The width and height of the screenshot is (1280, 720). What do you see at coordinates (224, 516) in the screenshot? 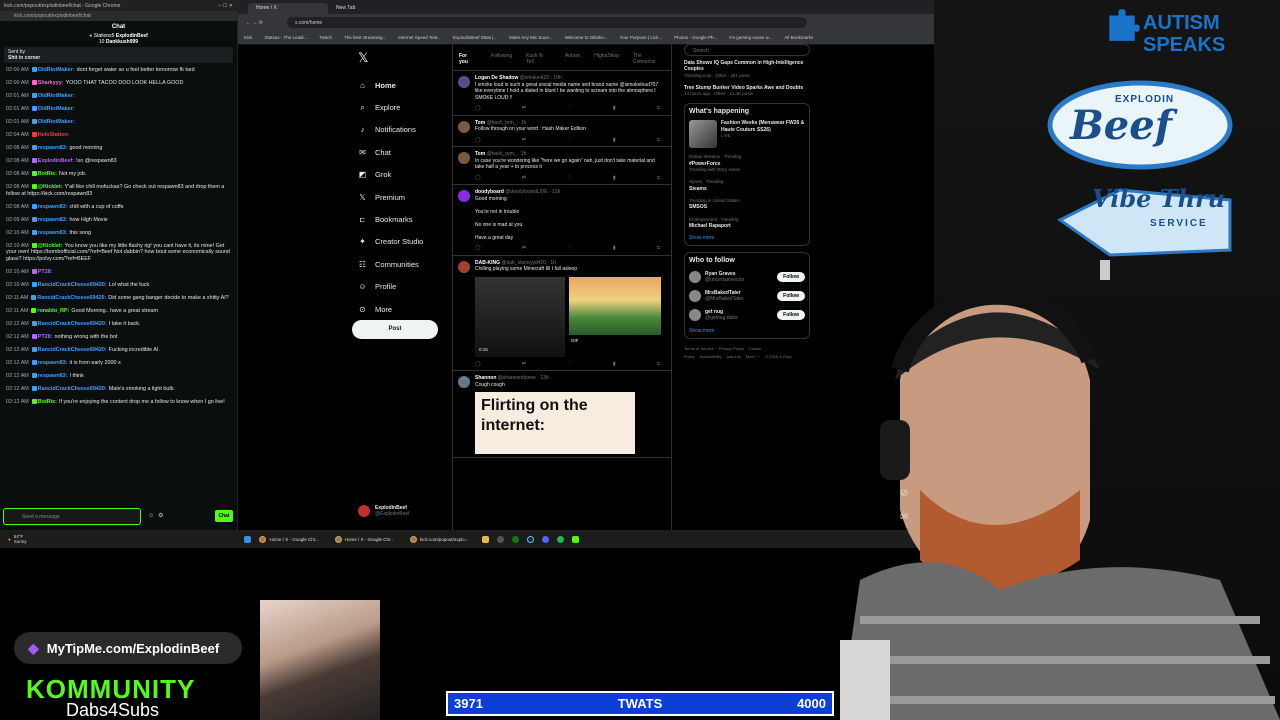
I see `chat-send-button: Chat` at bounding box center [224, 516].